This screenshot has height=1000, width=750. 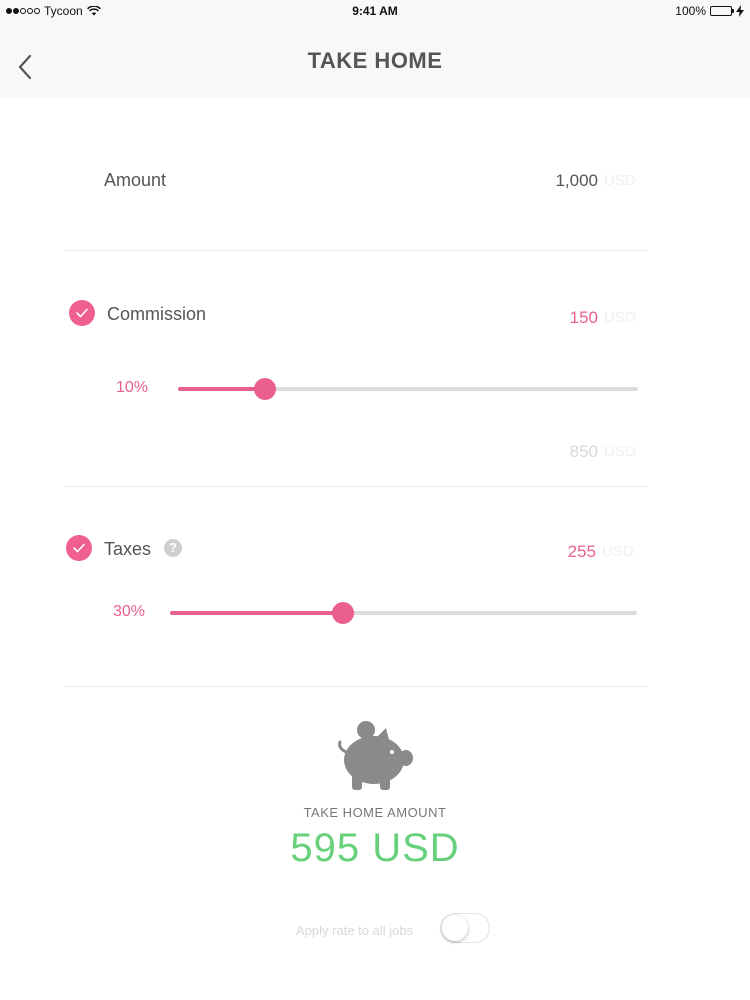 What do you see at coordinates (740, 11) in the screenshot?
I see `charging-icon` at bounding box center [740, 11].